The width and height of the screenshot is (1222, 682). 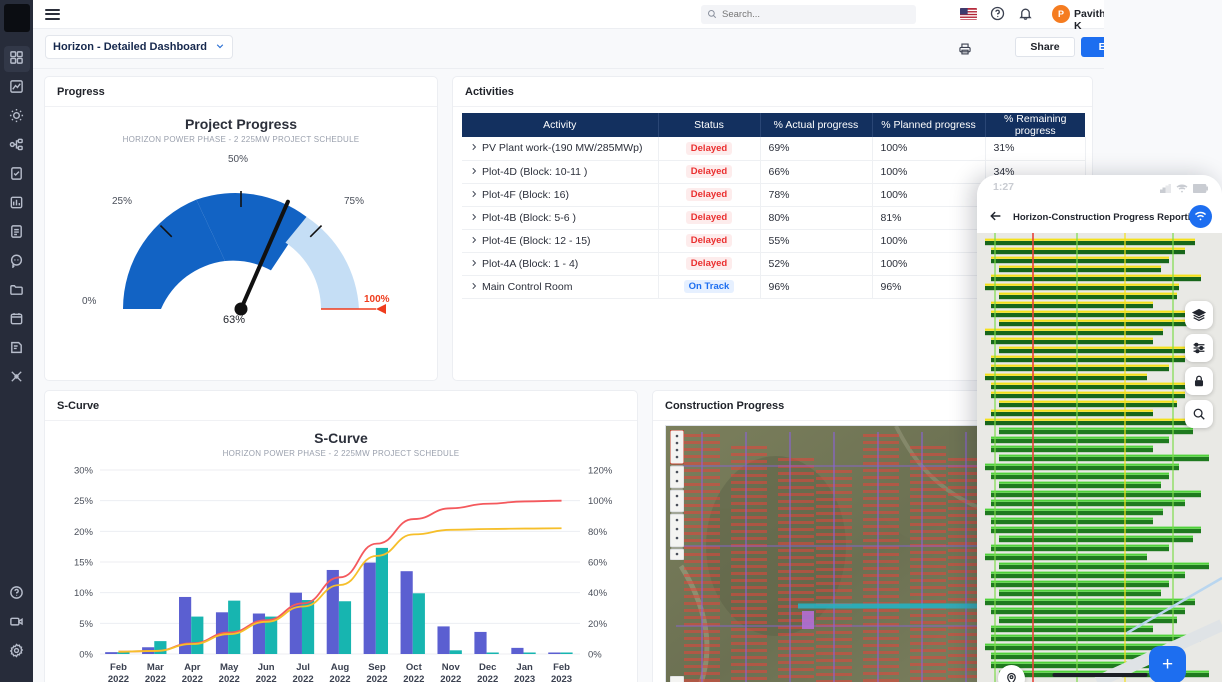 I want to click on scurve-ytick-2: 10%, so click(x=84, y=593).